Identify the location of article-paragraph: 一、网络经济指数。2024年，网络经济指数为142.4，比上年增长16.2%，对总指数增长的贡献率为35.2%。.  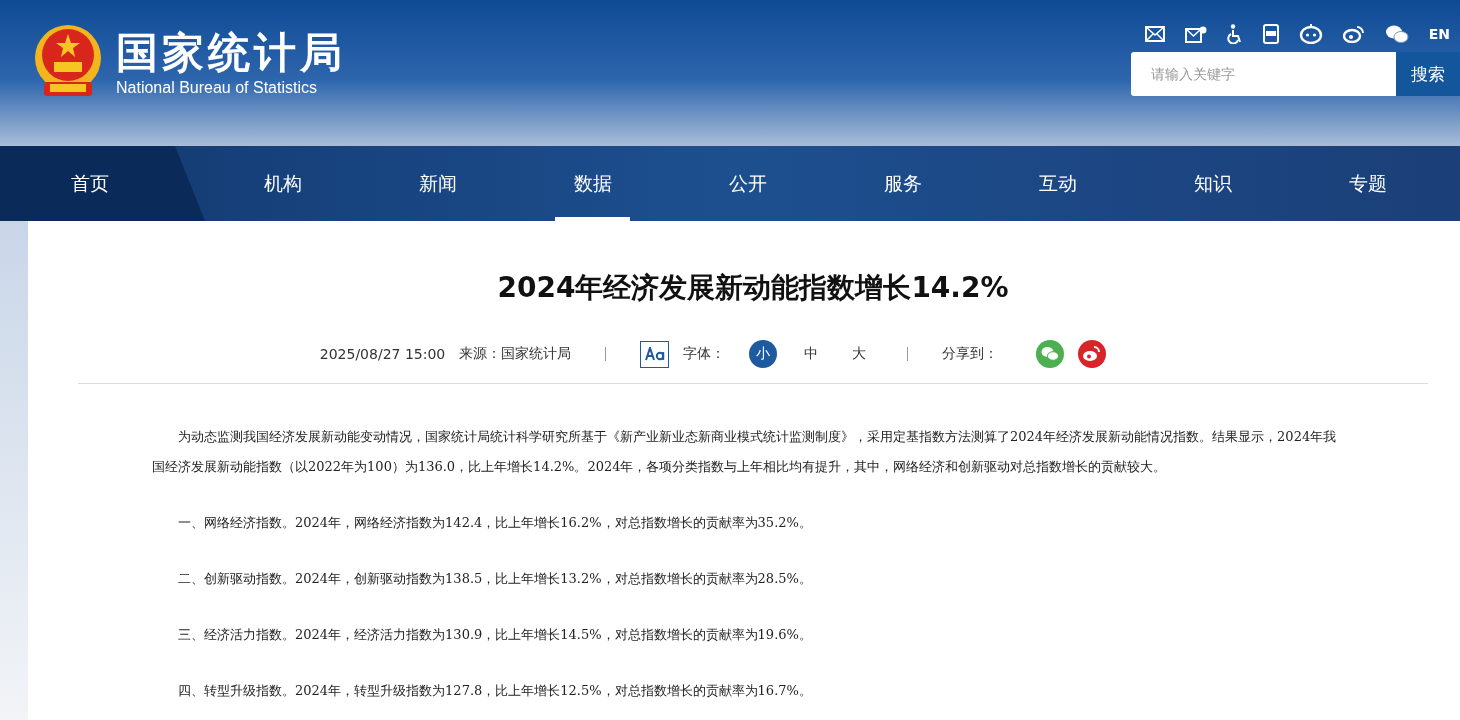
(495, 523).